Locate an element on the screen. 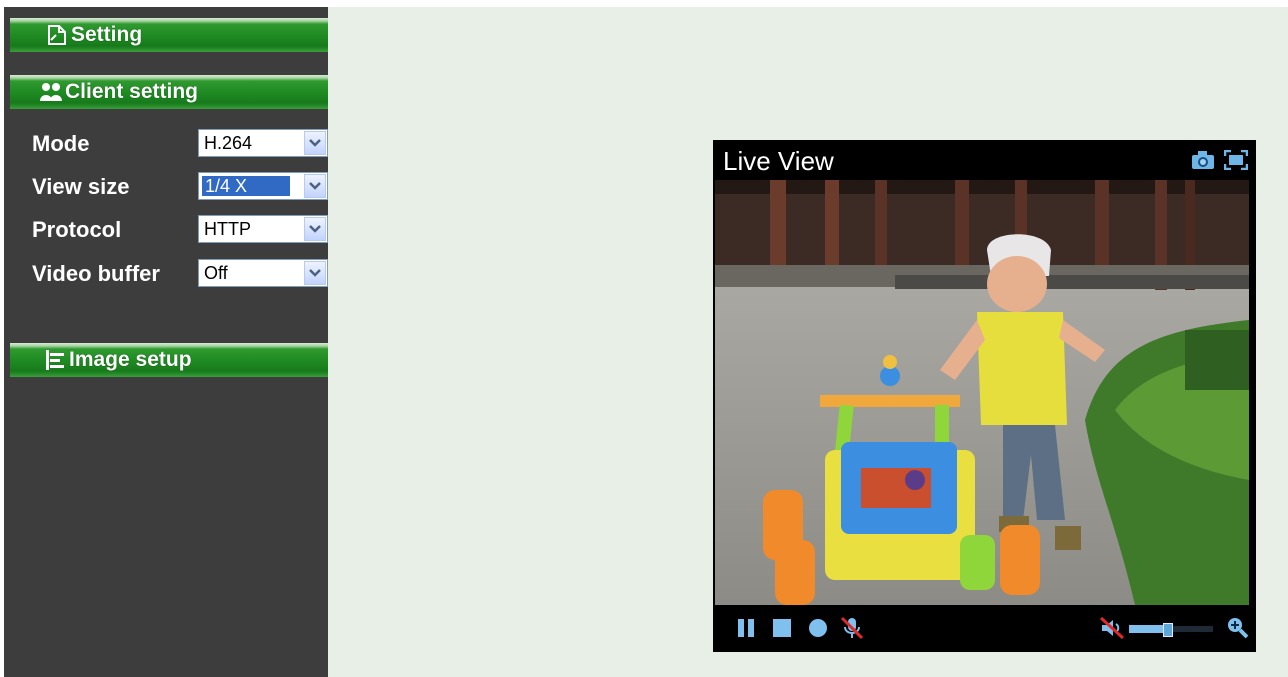 The width and height of the screenshot is (1288, 677). protocol-value: HTTP is located at coordinates (227, 229).